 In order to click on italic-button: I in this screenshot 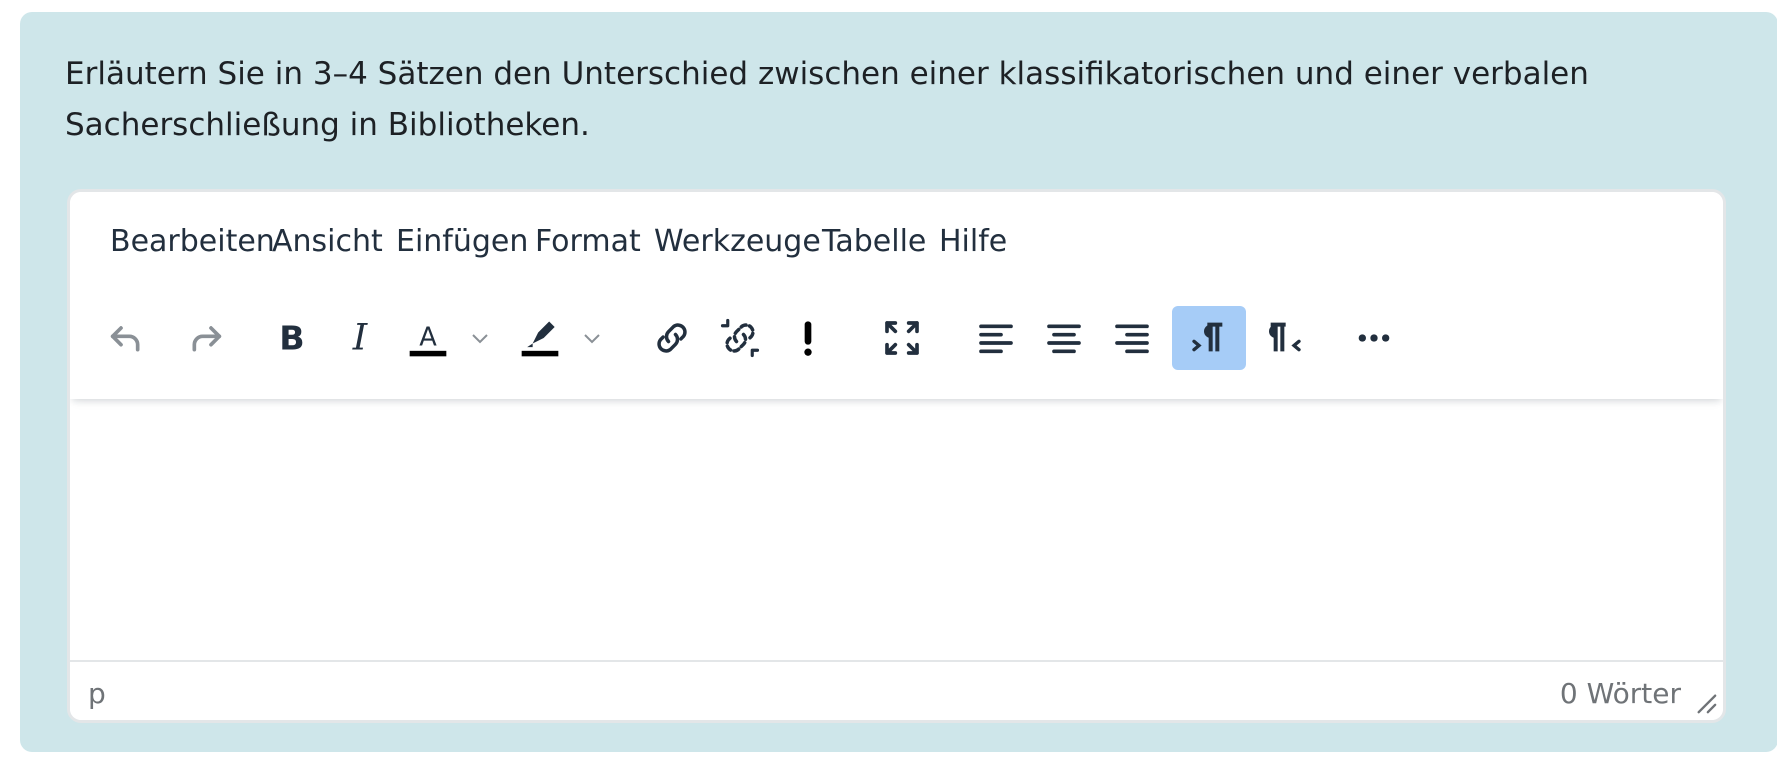, I will do `click(360, 338)`.